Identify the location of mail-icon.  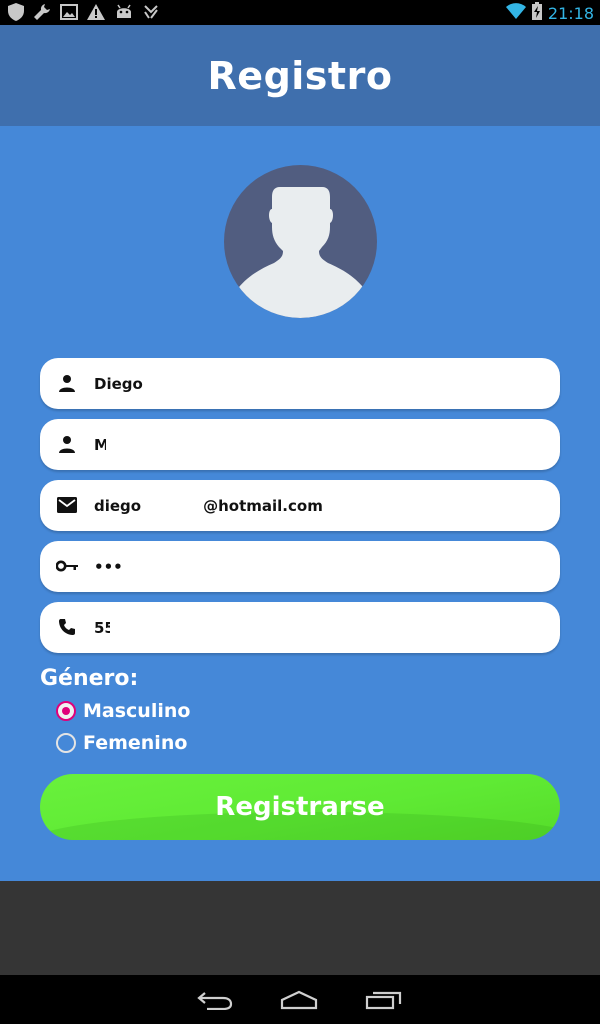
(67, 505).